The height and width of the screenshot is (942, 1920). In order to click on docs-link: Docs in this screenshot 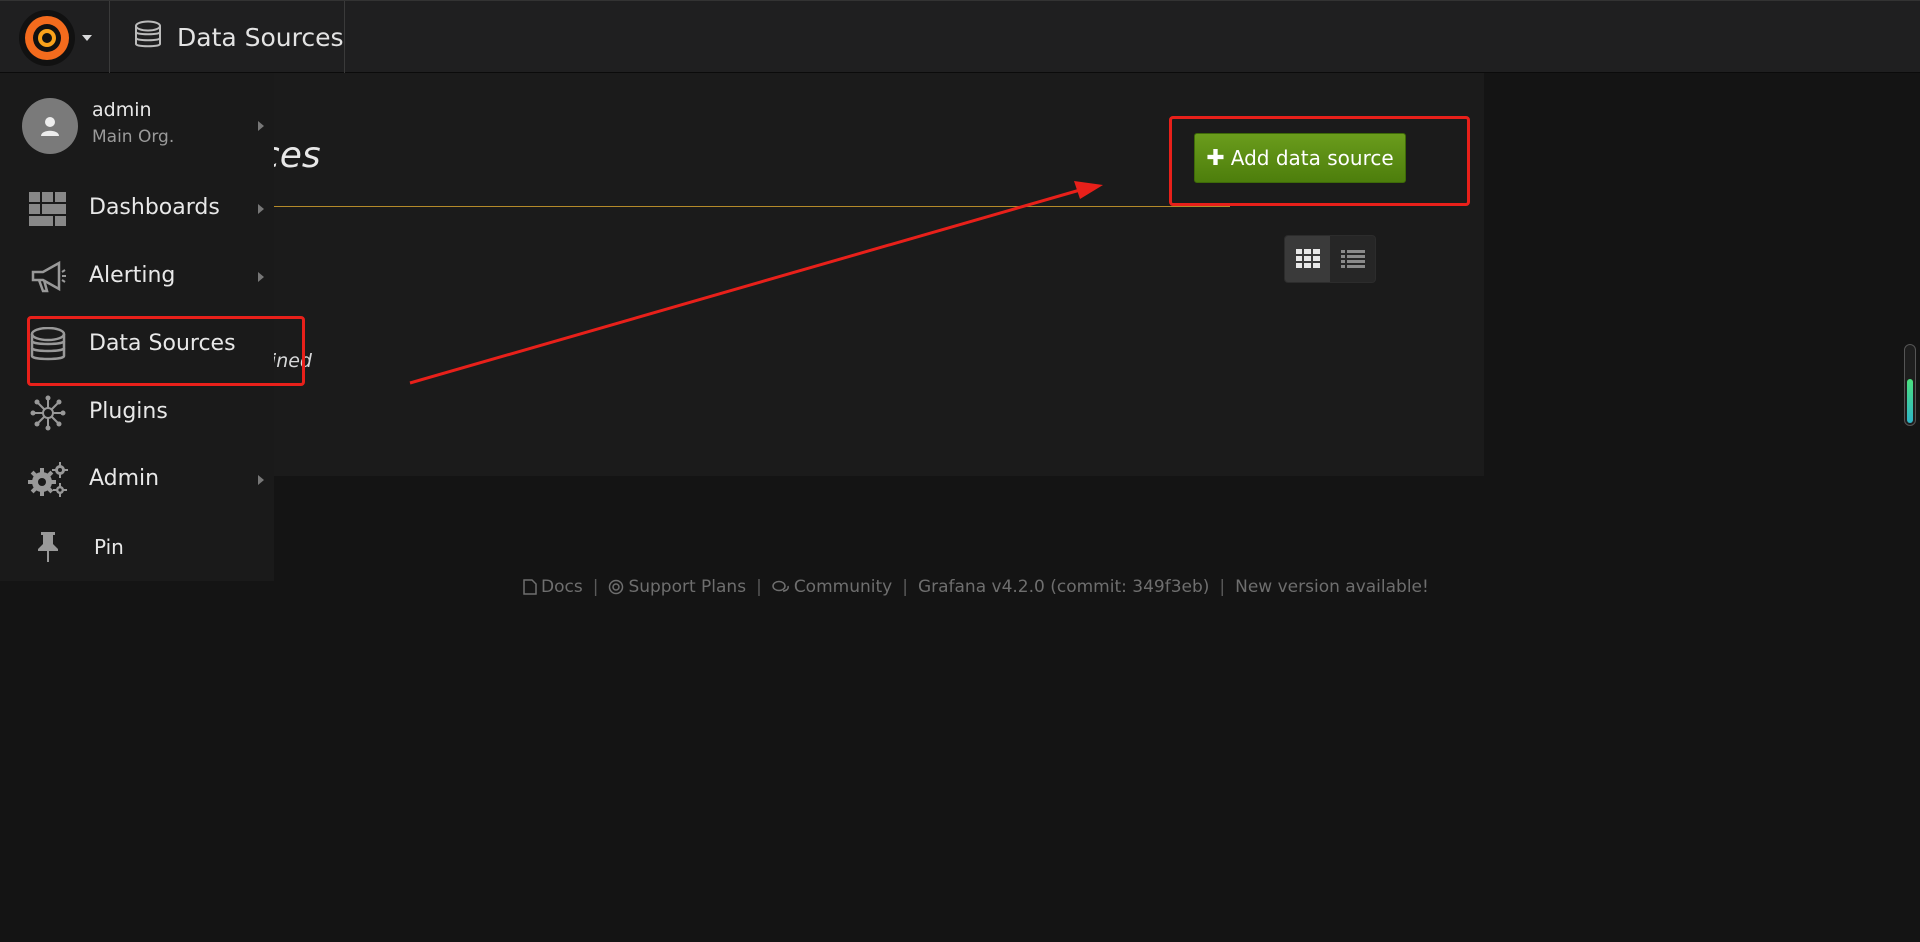, I will do `click(553, 587)`.